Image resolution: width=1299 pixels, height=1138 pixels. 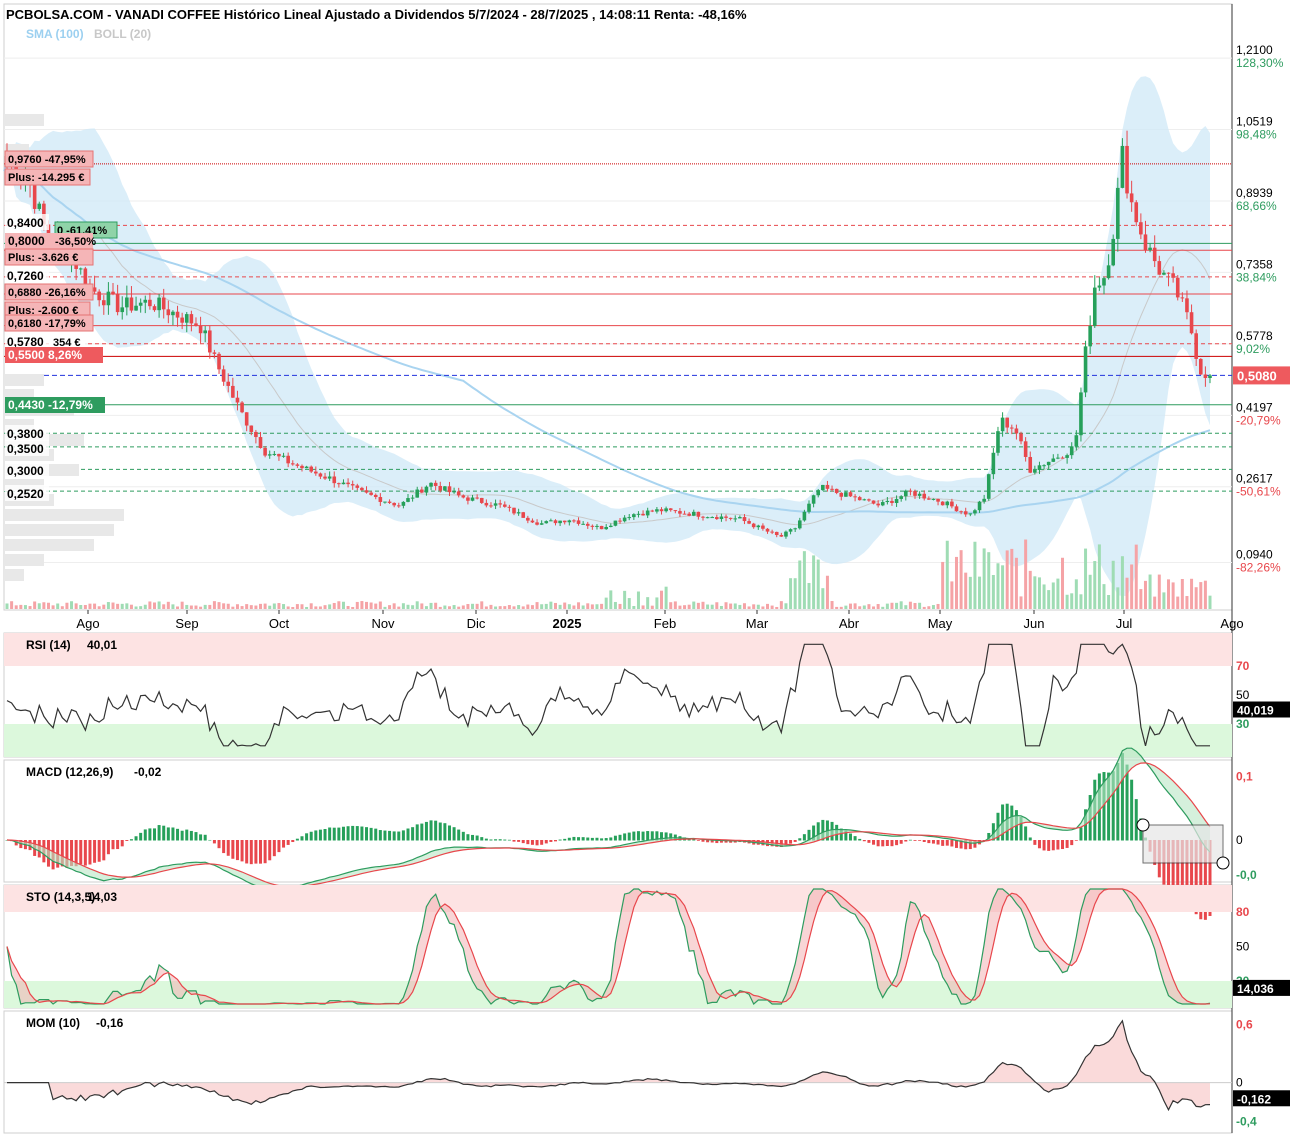 What do you see at coordinates (757, 623) in the screenshot?
I see `x-tick-label: Mar` at bounding box center [757, 623].